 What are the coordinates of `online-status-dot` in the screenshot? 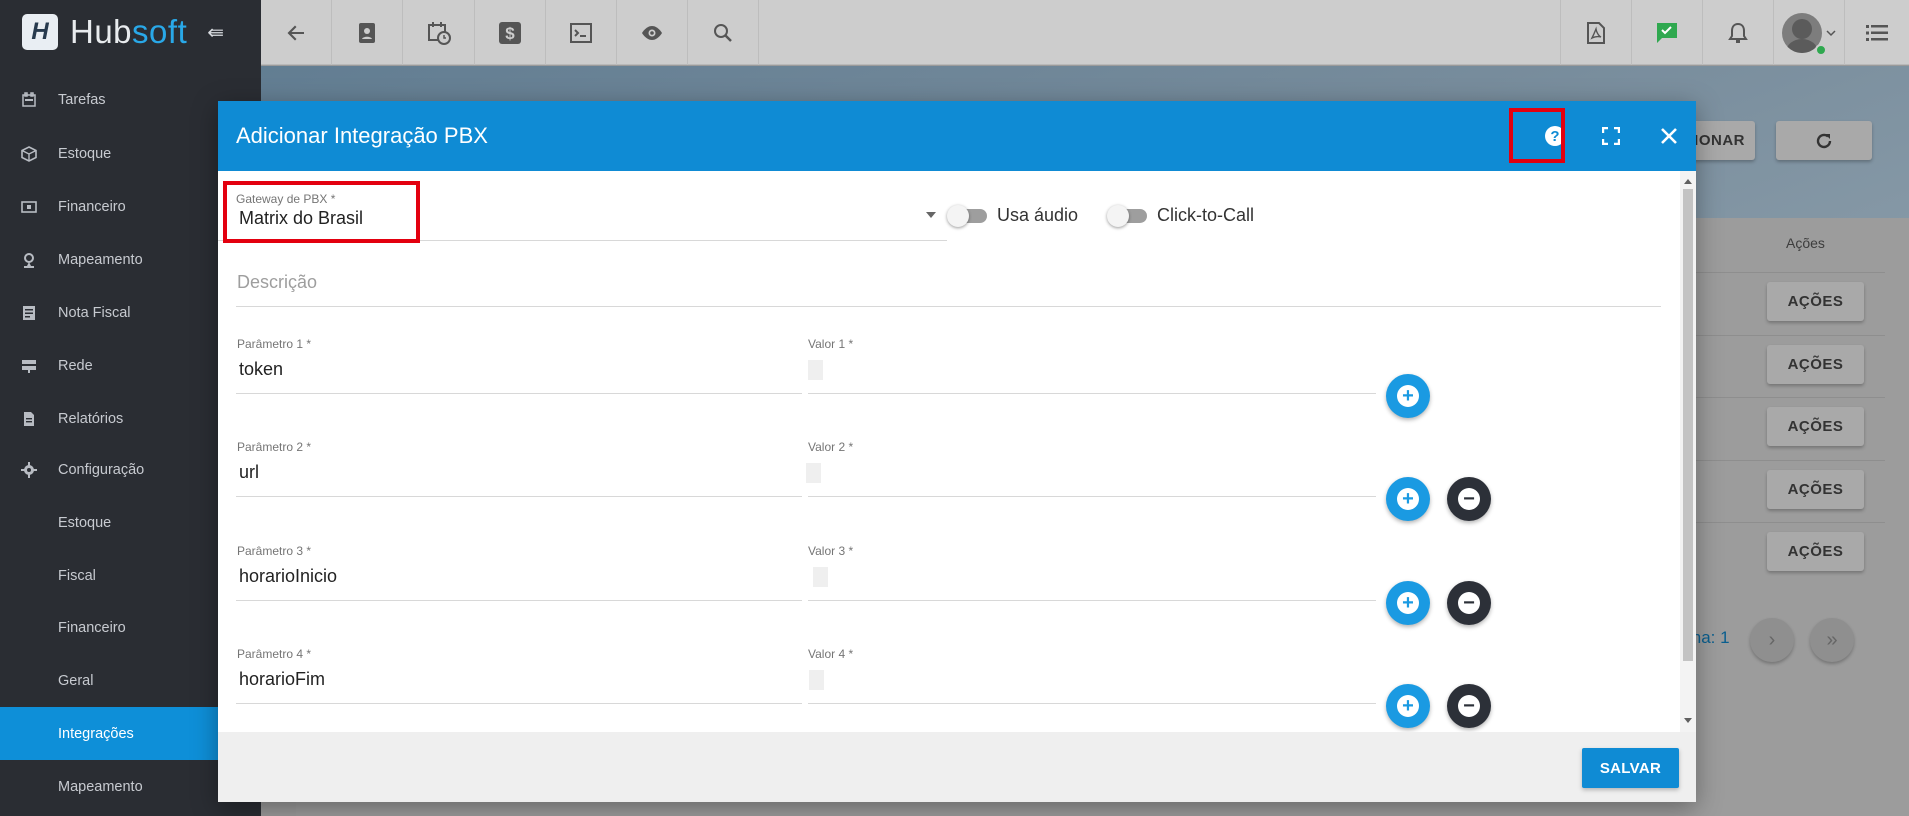 It's located at (1821, 50).